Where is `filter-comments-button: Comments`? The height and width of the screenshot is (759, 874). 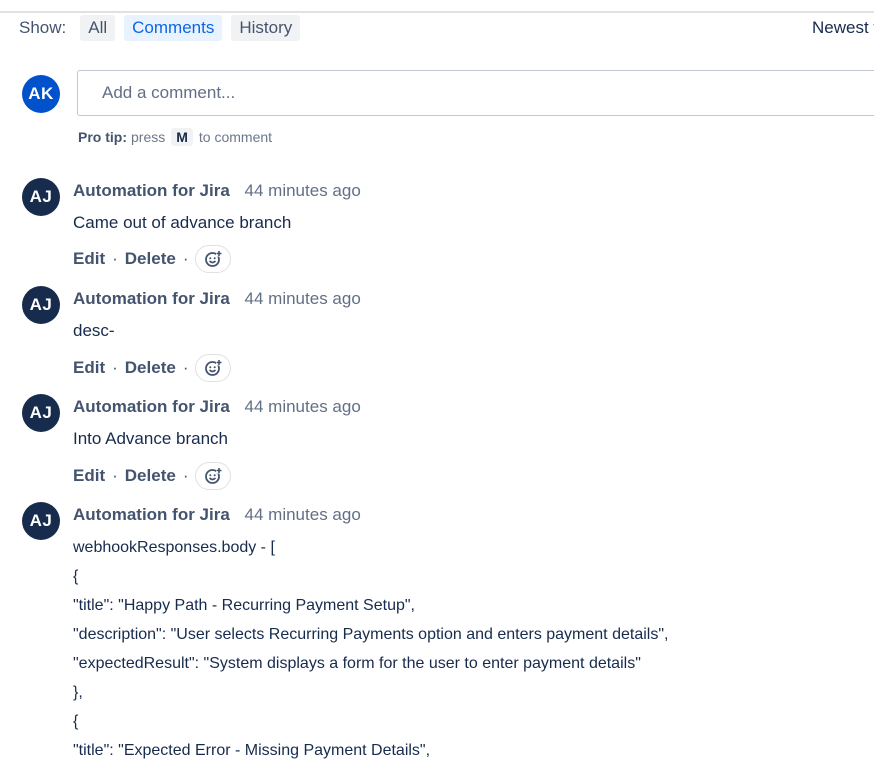 filter-comments-button: Comments is located at coordinates (173, 28).